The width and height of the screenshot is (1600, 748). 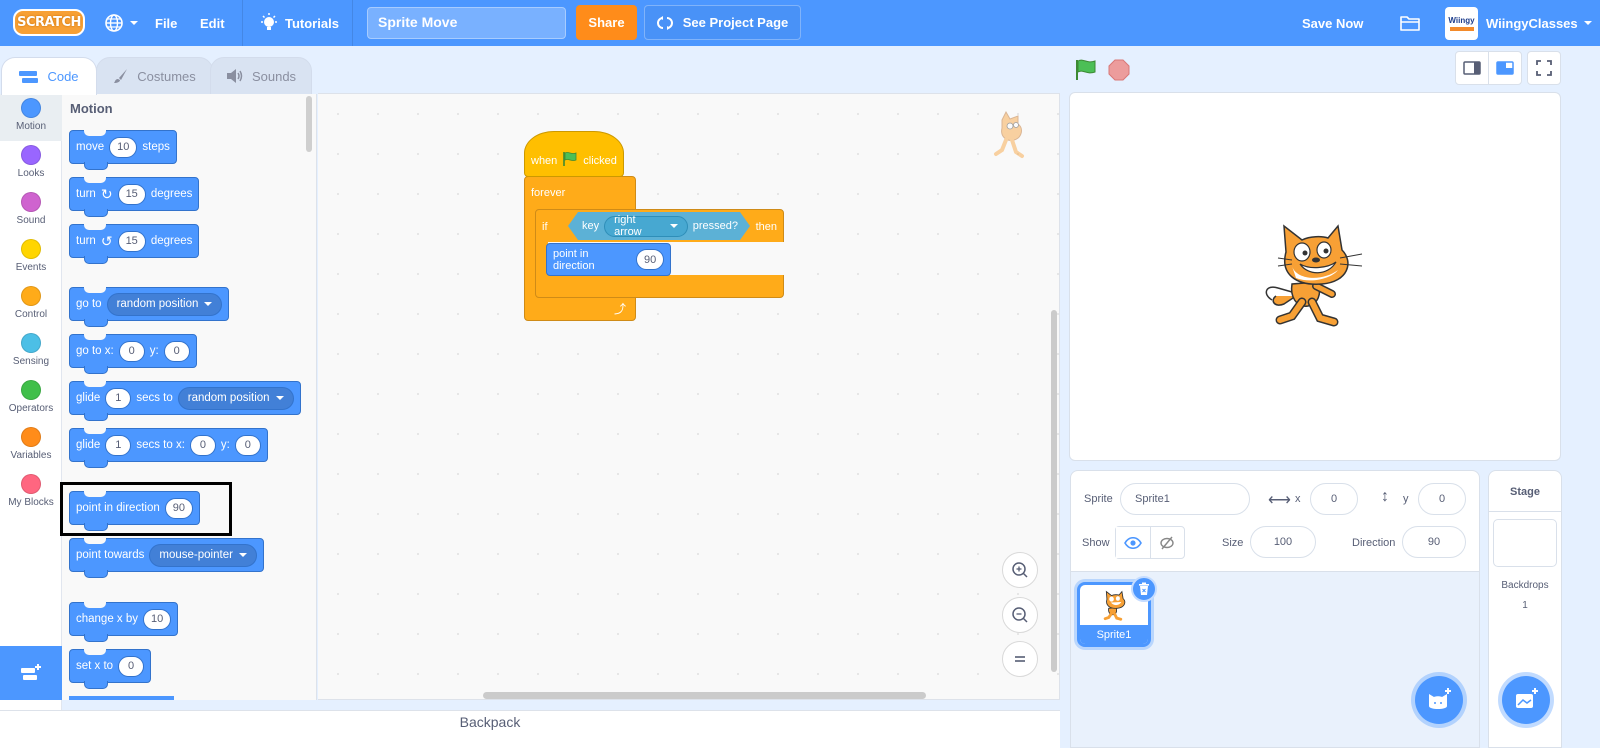 I want to click on backpack: Backpack, so click(x=530, y=729).